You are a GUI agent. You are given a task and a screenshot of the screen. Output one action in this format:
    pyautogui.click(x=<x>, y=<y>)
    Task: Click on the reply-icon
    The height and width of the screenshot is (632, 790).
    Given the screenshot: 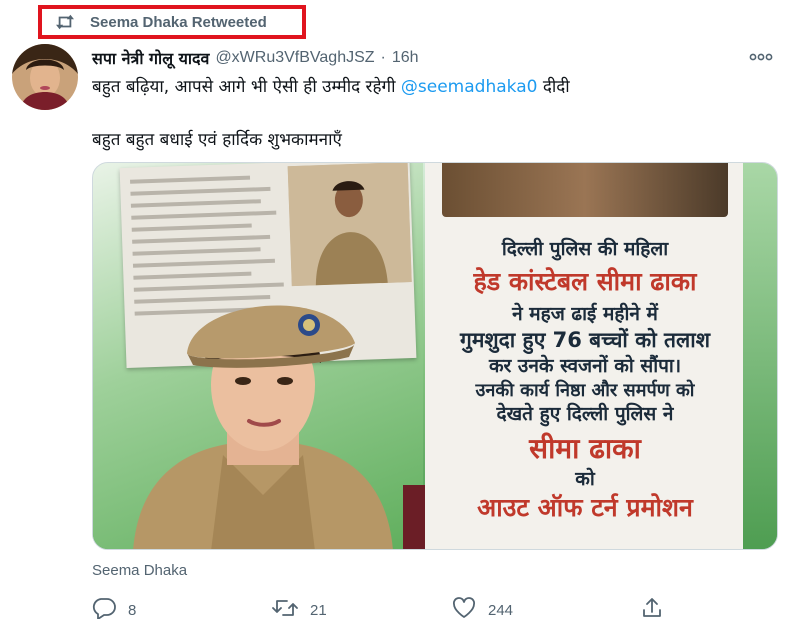 What is the action you would take?
    pyautogui.click(x=104, y=610)
    